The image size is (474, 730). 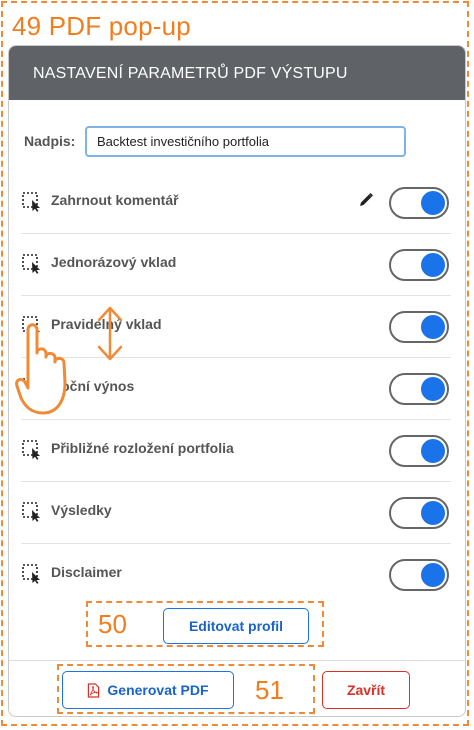 I want to click on footer-divider, so click(x=237, y=660).